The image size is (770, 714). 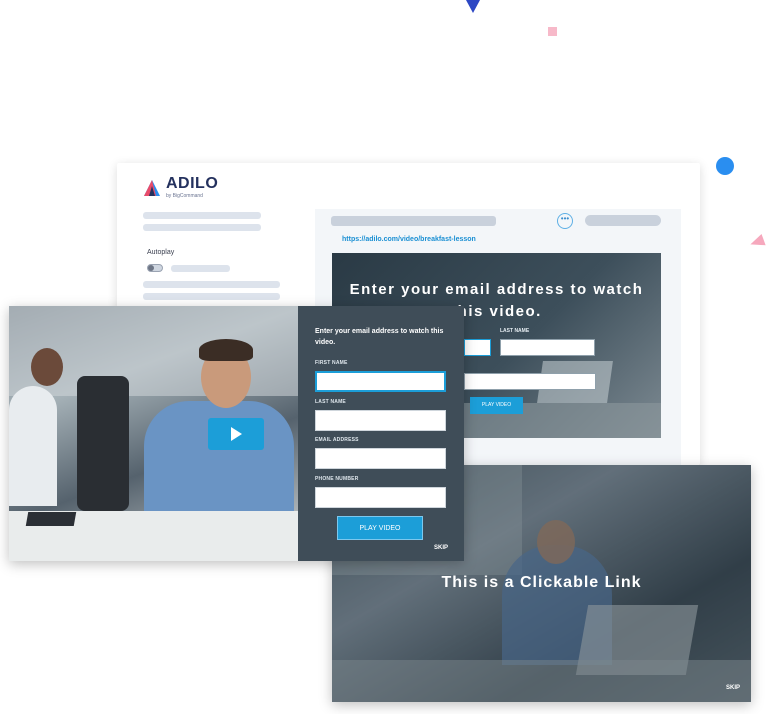 I want to click on email-address-label: EMAIL ADDRESS, so click(x=337, y=440).